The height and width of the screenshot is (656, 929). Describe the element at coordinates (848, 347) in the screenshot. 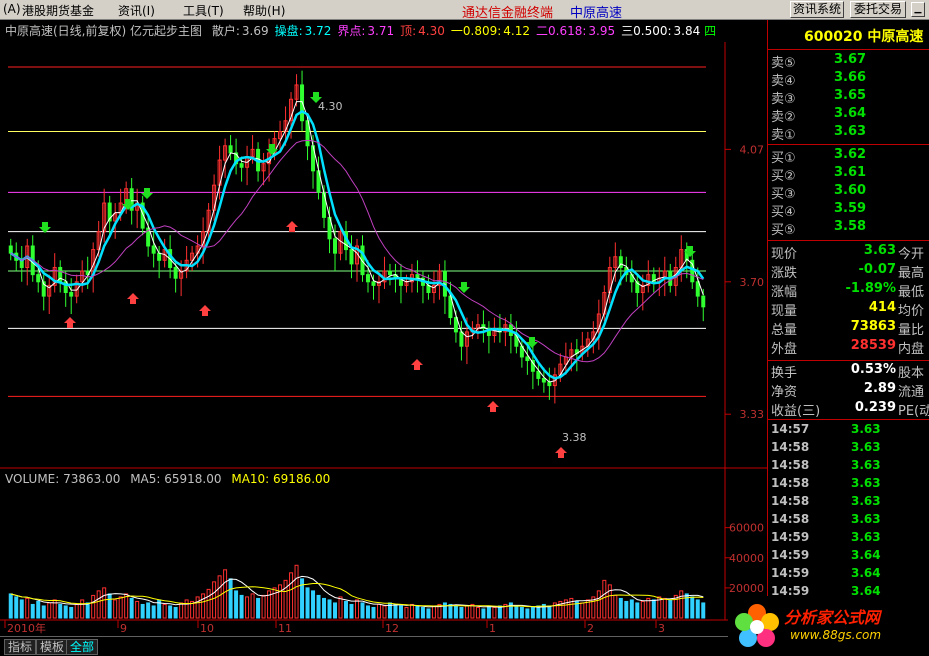

I see `stat-row: 外盘 28539 内盘` at that location.